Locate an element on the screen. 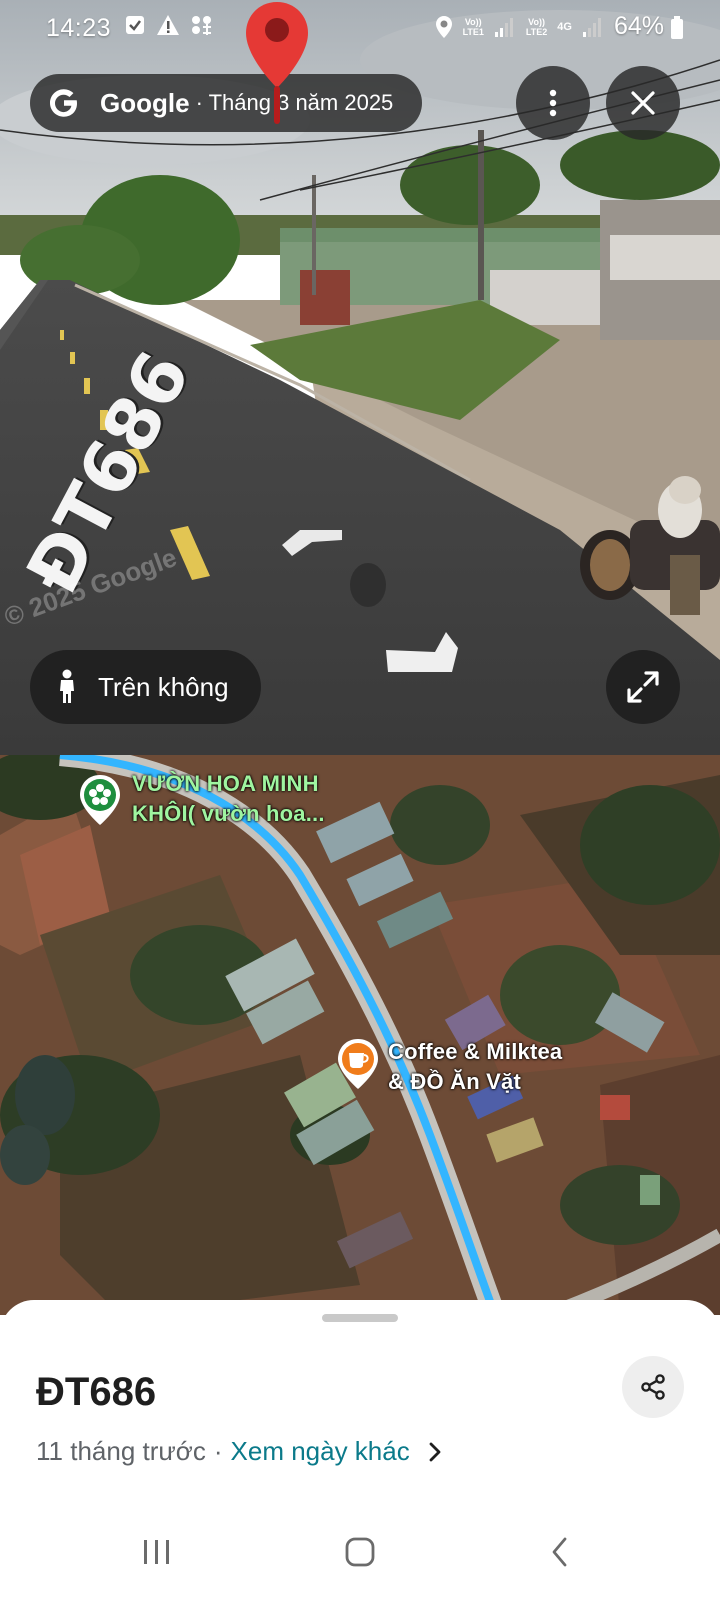 The height and width of the screenshot is (1600, 720). poi-name-line2: & ĐỒ Ăn Vặt is located at coordinates (454, 1081).